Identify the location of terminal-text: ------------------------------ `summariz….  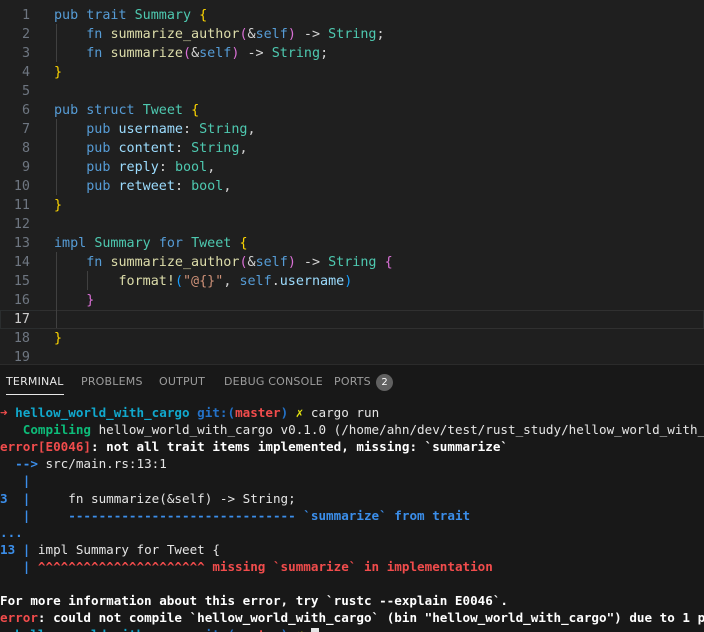
(250, 515).